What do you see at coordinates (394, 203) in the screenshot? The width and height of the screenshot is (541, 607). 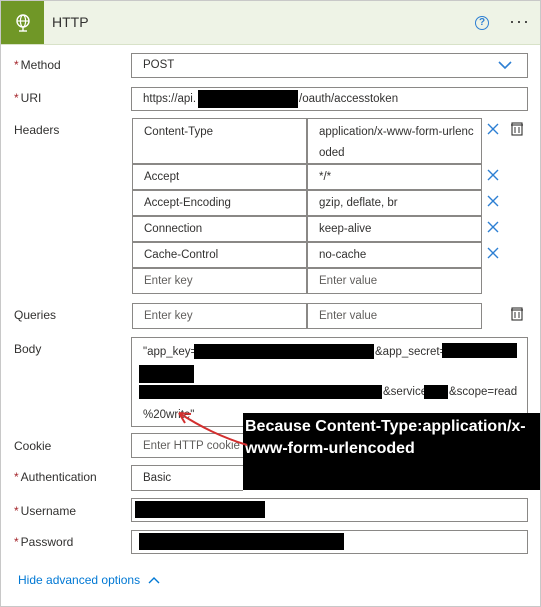 I see `header-value-input: gzip, deflate, br` at bounding box center [394, 203].